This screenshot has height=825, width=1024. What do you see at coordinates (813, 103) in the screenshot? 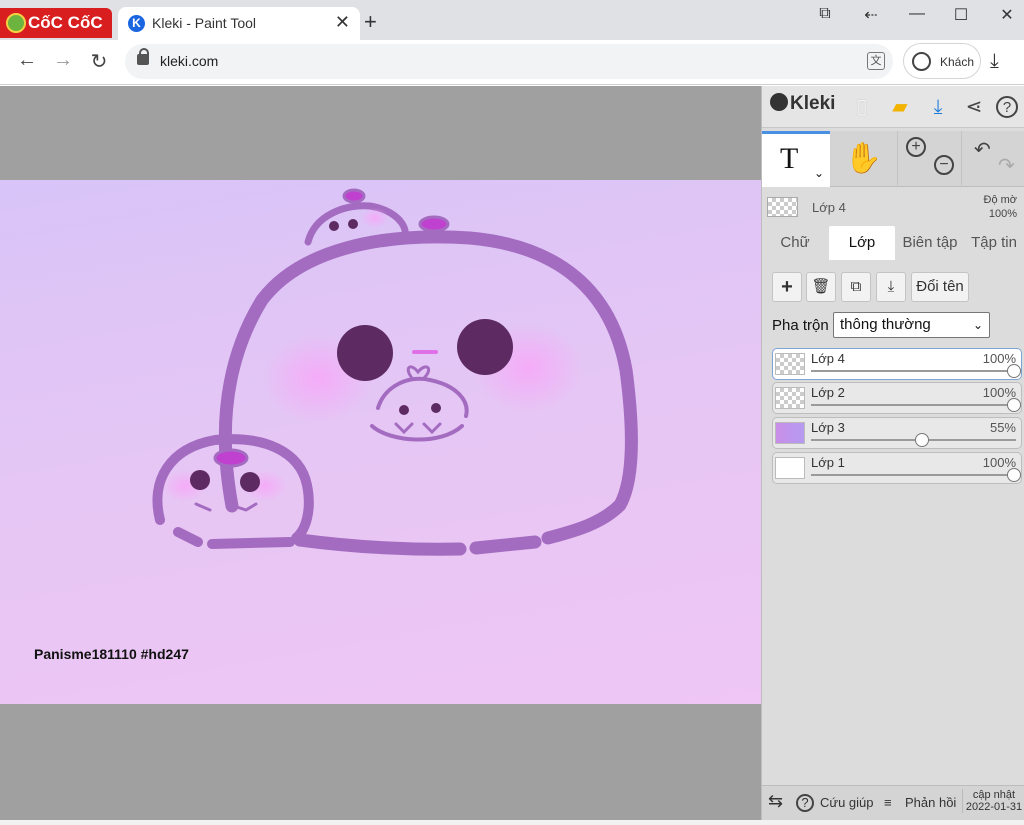
I see `kleki-logo-text: Kleki` at bounding box center [813, 103].